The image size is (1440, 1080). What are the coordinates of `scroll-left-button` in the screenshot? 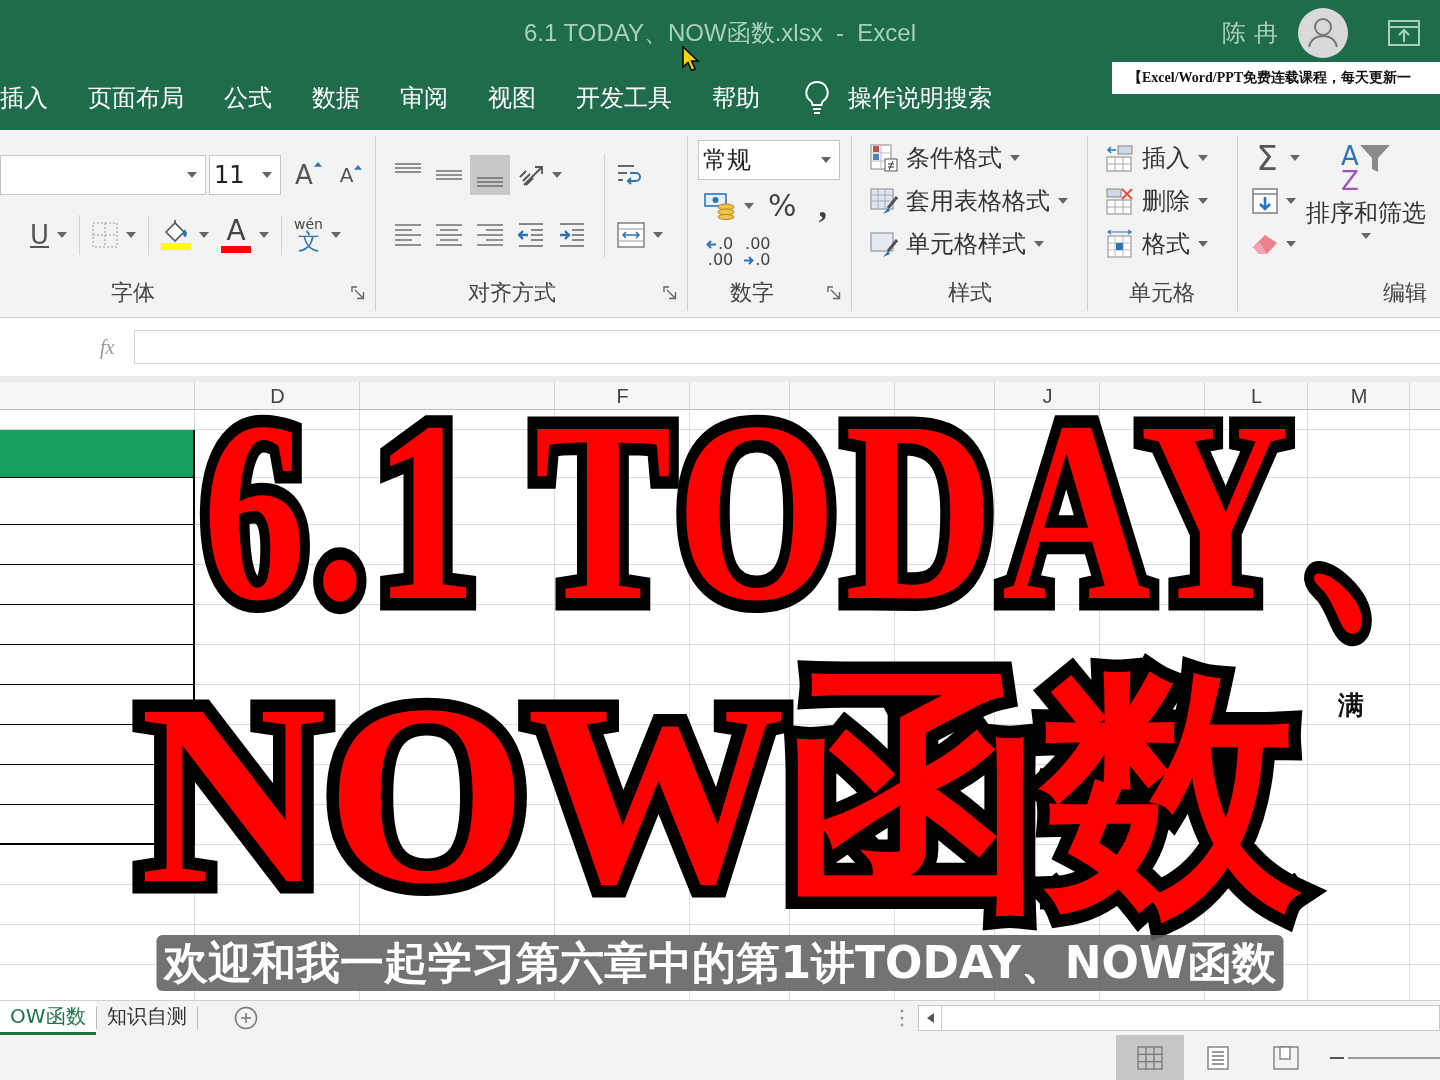 It's located at (930, 1018).